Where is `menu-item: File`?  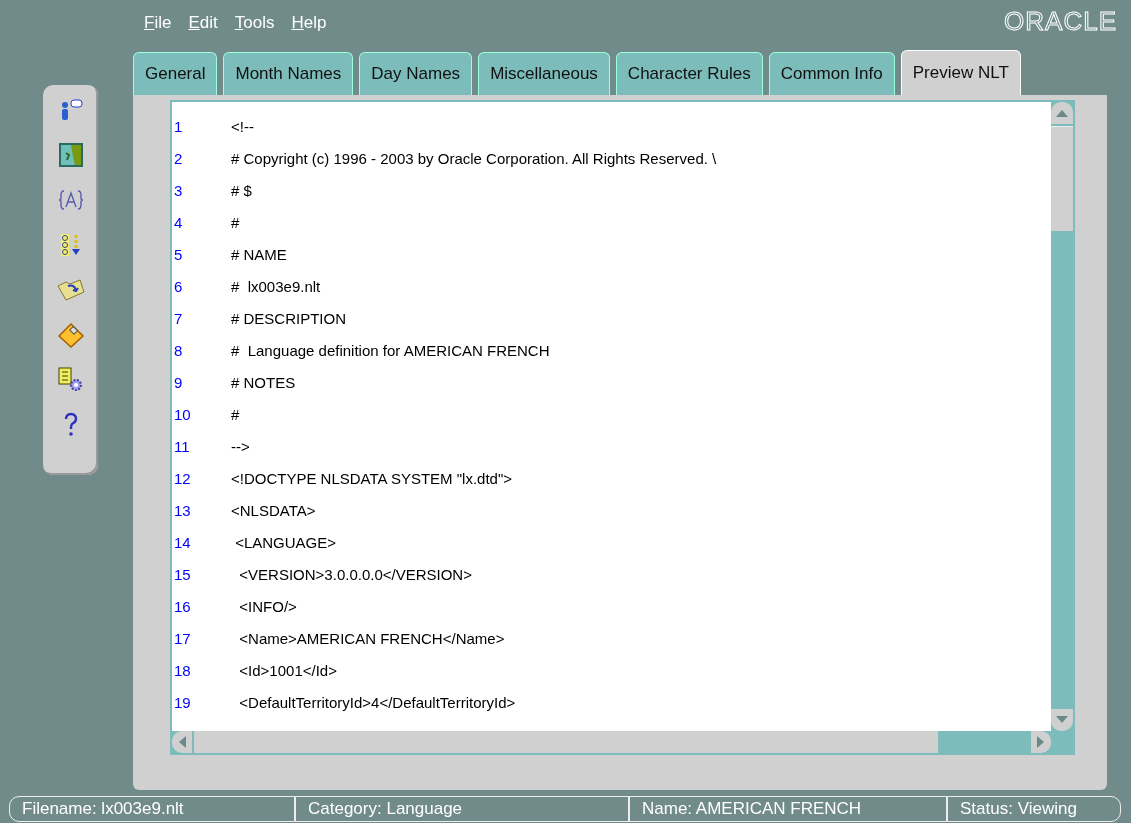 menu-item: File is located at coordinates (158, 22).